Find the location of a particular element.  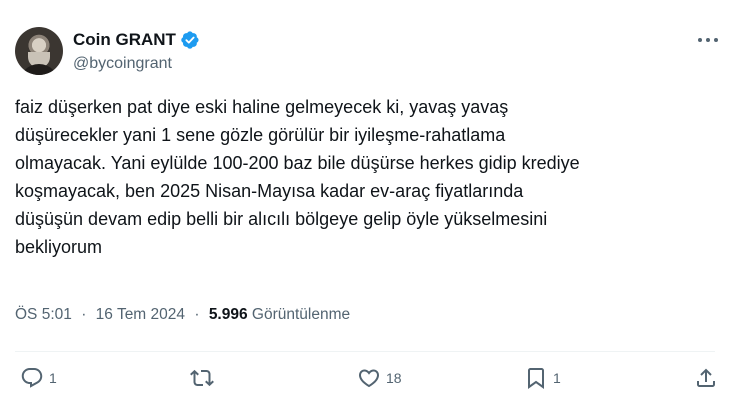

bookmark-icon is located at coordinates (536, 378).